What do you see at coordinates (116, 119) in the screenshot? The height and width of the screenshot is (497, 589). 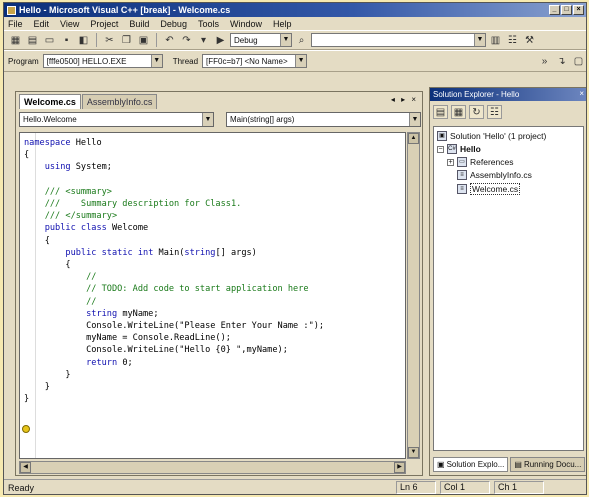 I see `type-select: Hello.Welcome ▼` at bounding box center [116, 119].